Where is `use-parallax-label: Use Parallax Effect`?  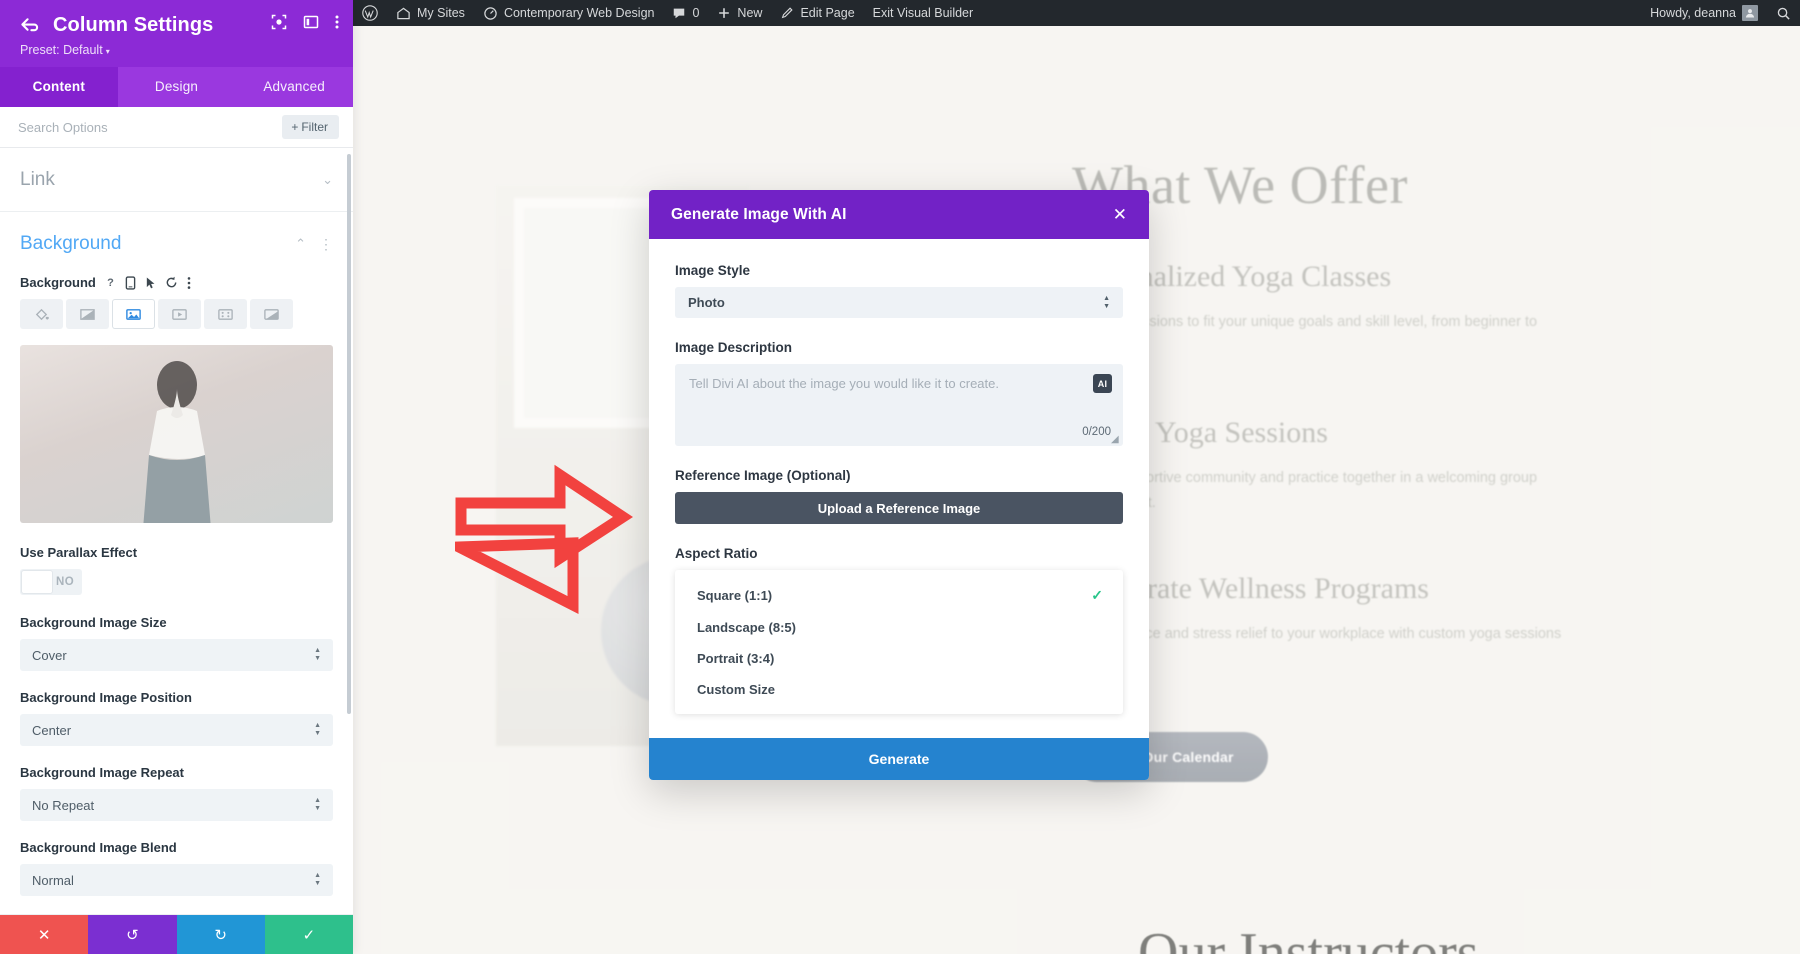 use-parallax-label: Use Parallax Effect is located at coordinates (79, 552).